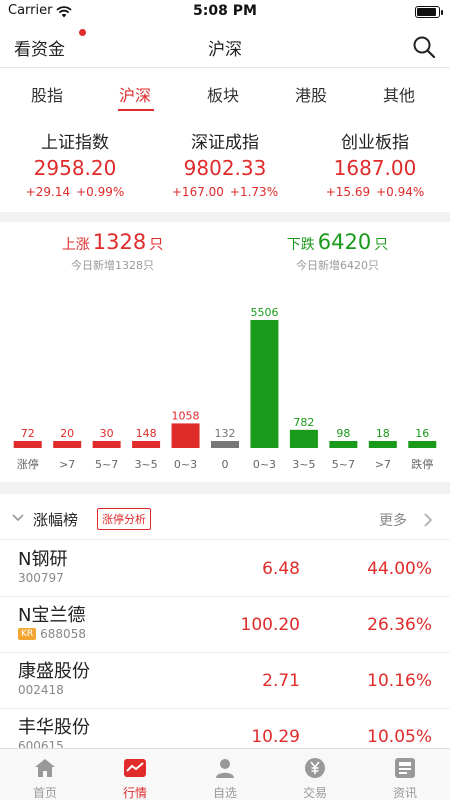  I want to click on stock-name: N钢研, so click(43, 559).